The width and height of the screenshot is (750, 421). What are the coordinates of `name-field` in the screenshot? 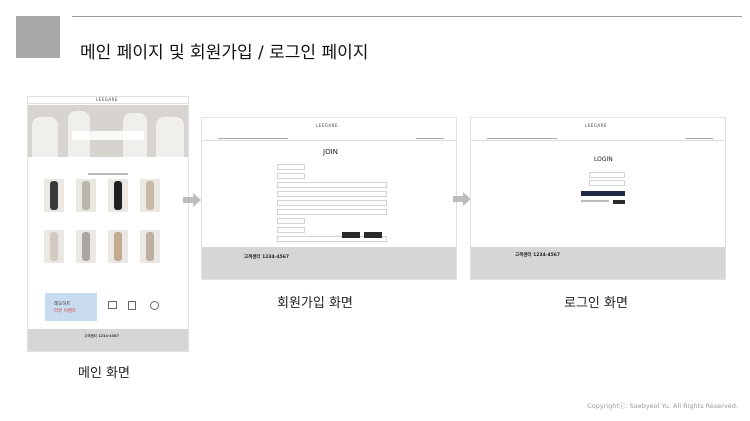 It's located at (332, 194).